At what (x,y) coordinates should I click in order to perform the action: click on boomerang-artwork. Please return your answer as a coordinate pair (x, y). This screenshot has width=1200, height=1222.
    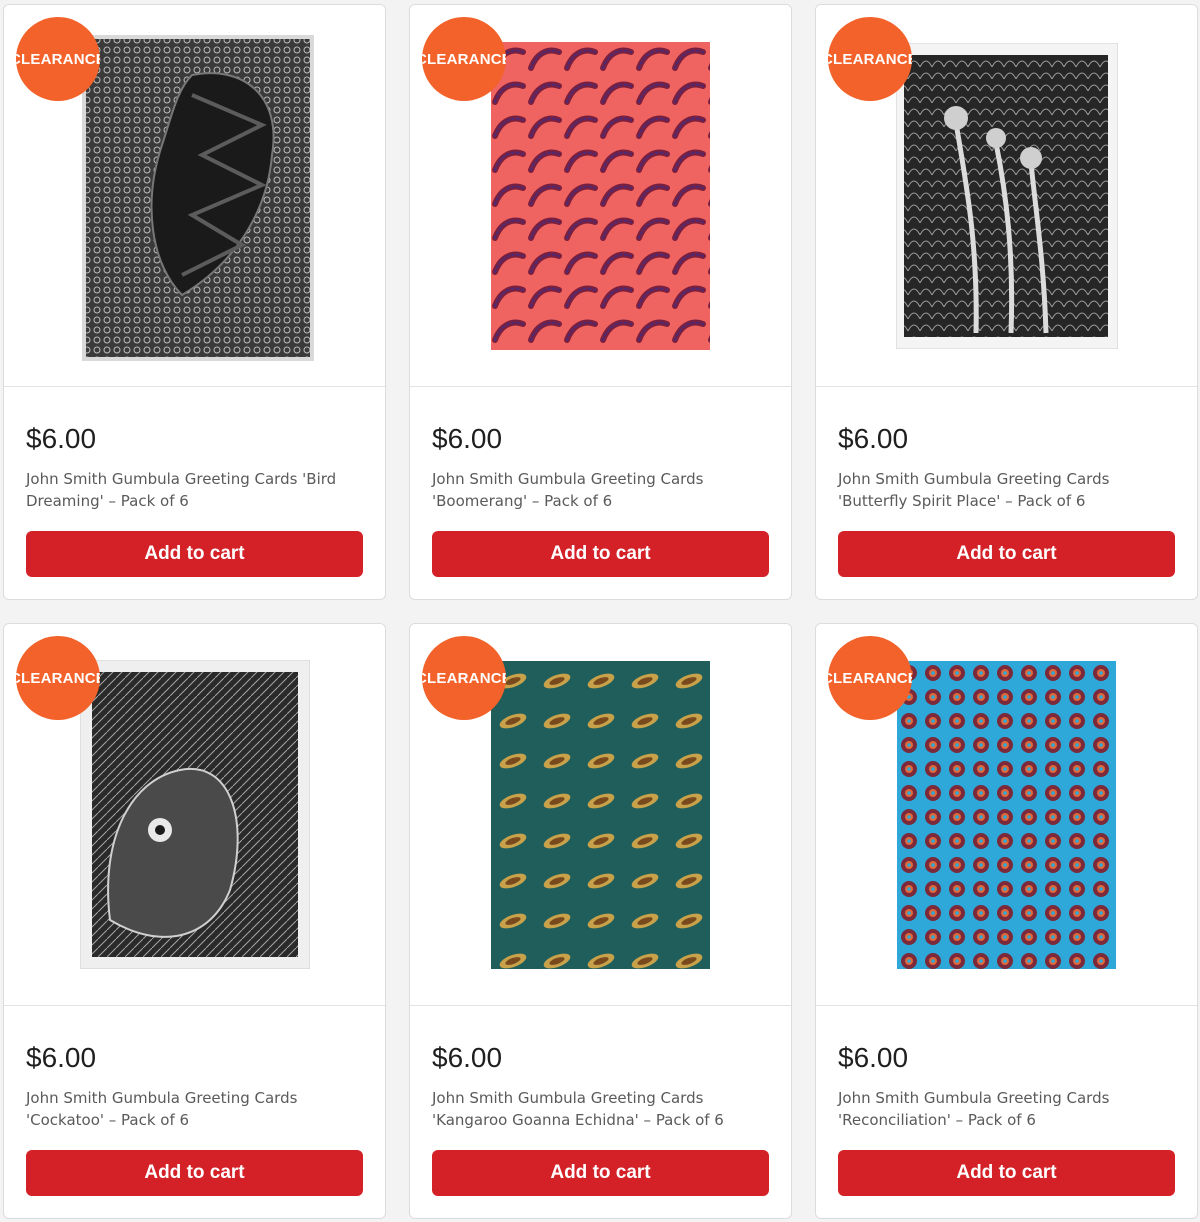
    Looking at the image, I should click on (600, 196).